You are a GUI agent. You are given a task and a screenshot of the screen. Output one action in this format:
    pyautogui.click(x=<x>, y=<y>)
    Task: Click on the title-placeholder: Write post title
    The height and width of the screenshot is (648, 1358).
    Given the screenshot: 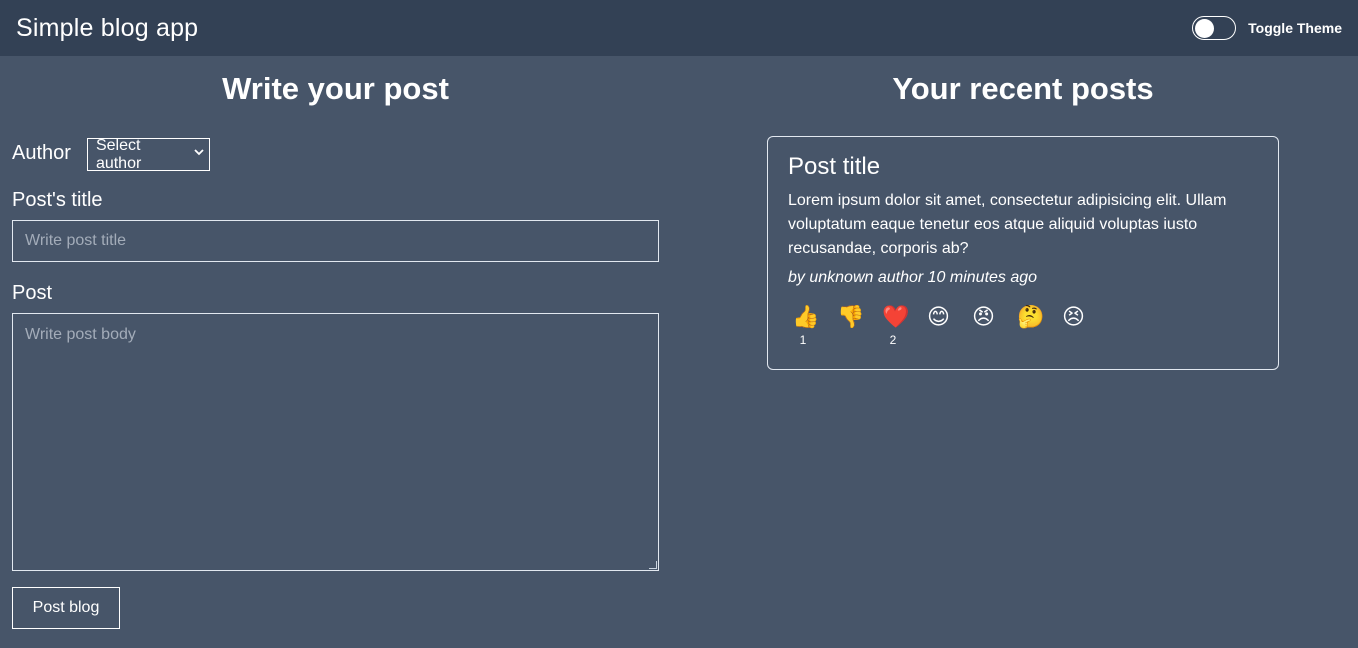 What is the action you would take?
    pyautogui.click(x=76, y=240)
    